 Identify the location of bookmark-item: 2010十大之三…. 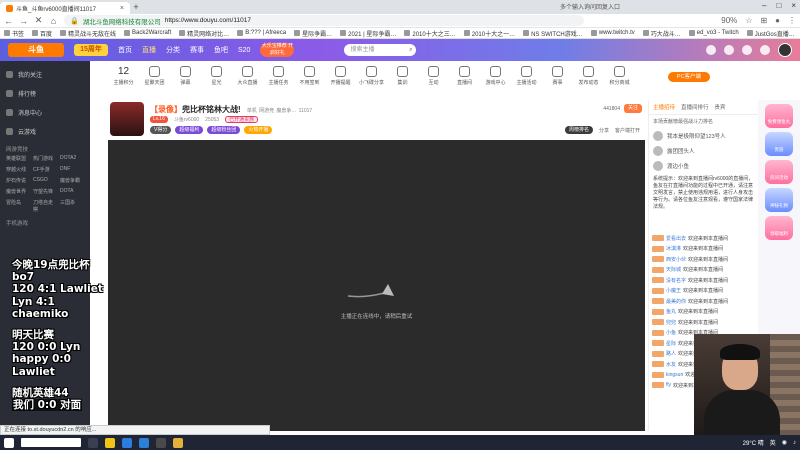
(430, 33).